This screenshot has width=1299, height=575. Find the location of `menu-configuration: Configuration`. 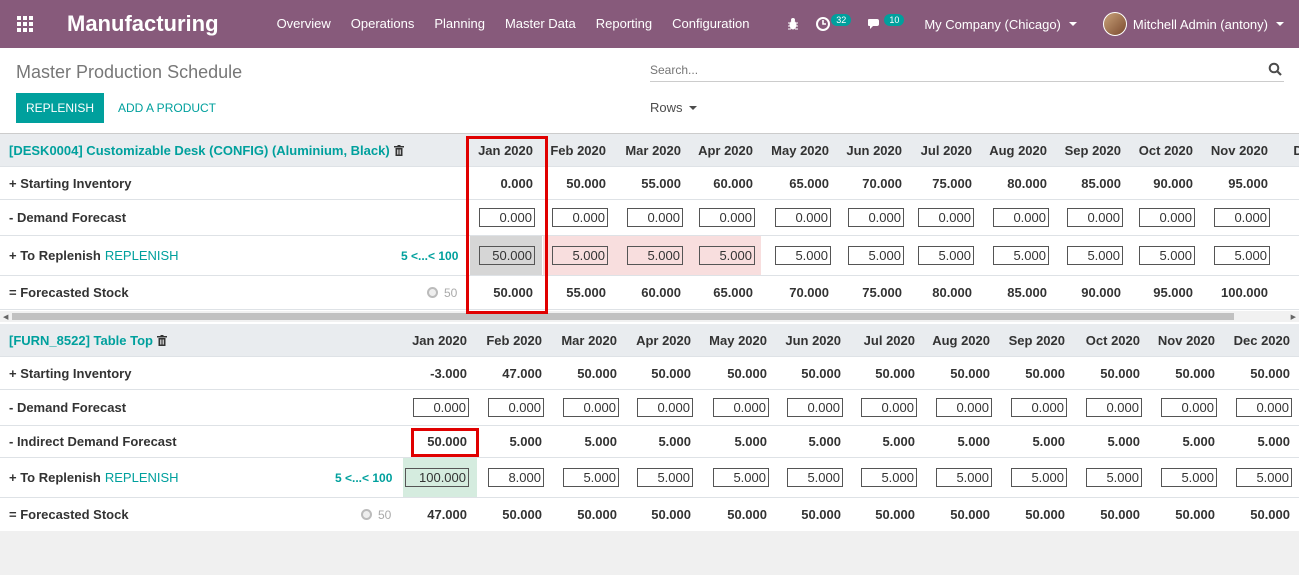

menu-configuration: Configuration is located at coordinates (710, 24).